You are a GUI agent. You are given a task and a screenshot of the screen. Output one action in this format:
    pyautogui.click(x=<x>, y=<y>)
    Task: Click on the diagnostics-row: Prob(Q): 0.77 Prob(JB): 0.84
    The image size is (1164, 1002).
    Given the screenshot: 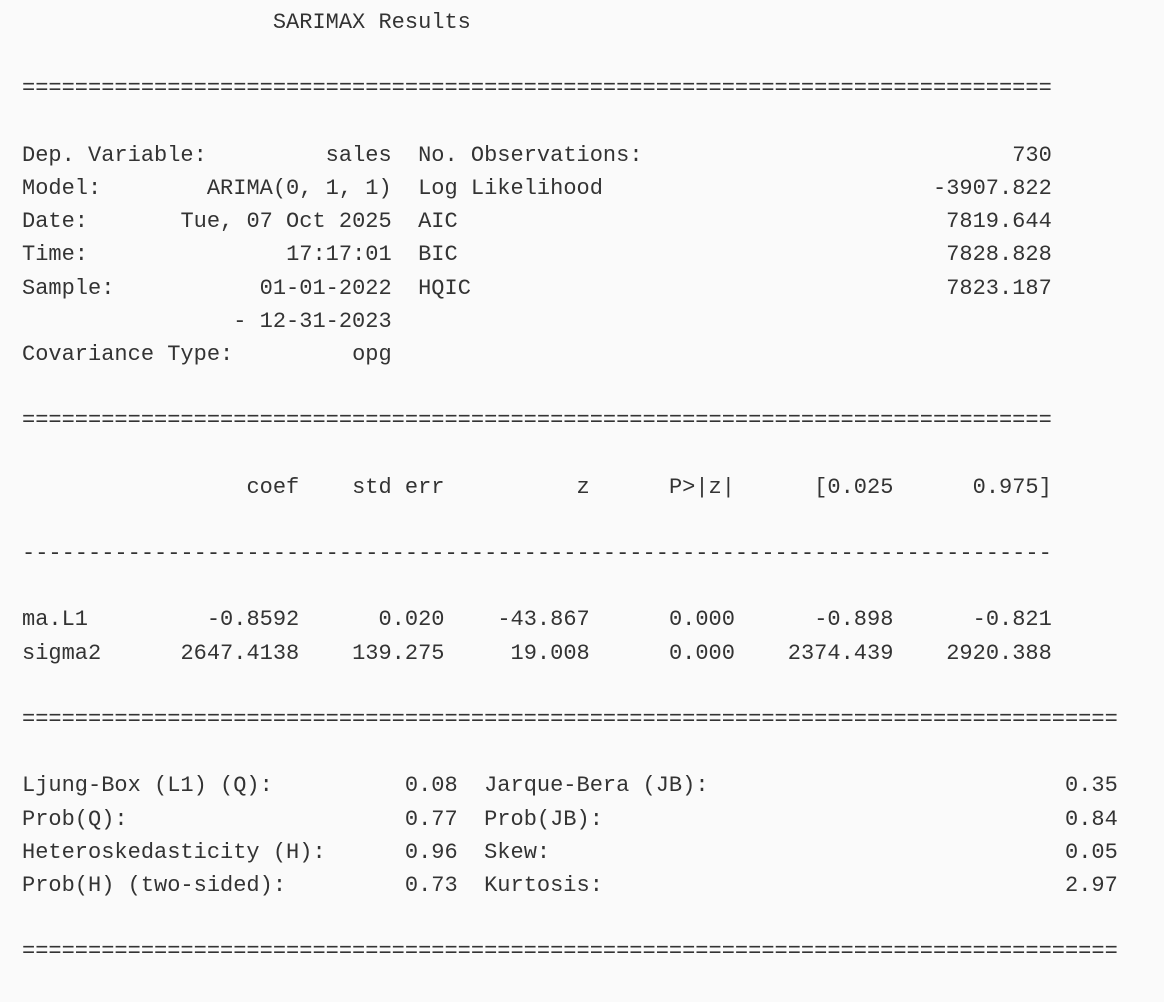 What is the action you would take?
    pyautogui.click(x=593, y=819)
    